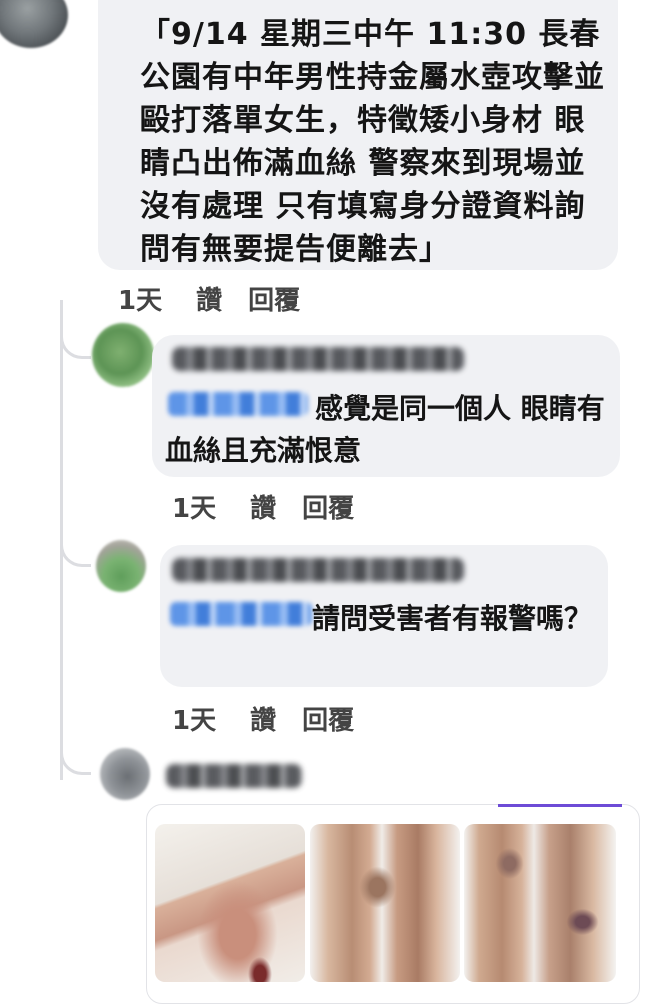 This screenshot has width=656, height=1004. What do you see at coordinates (560, 805) in the screenshot?
I see `attachment-accent-bar` at bounding box center [560, 805].